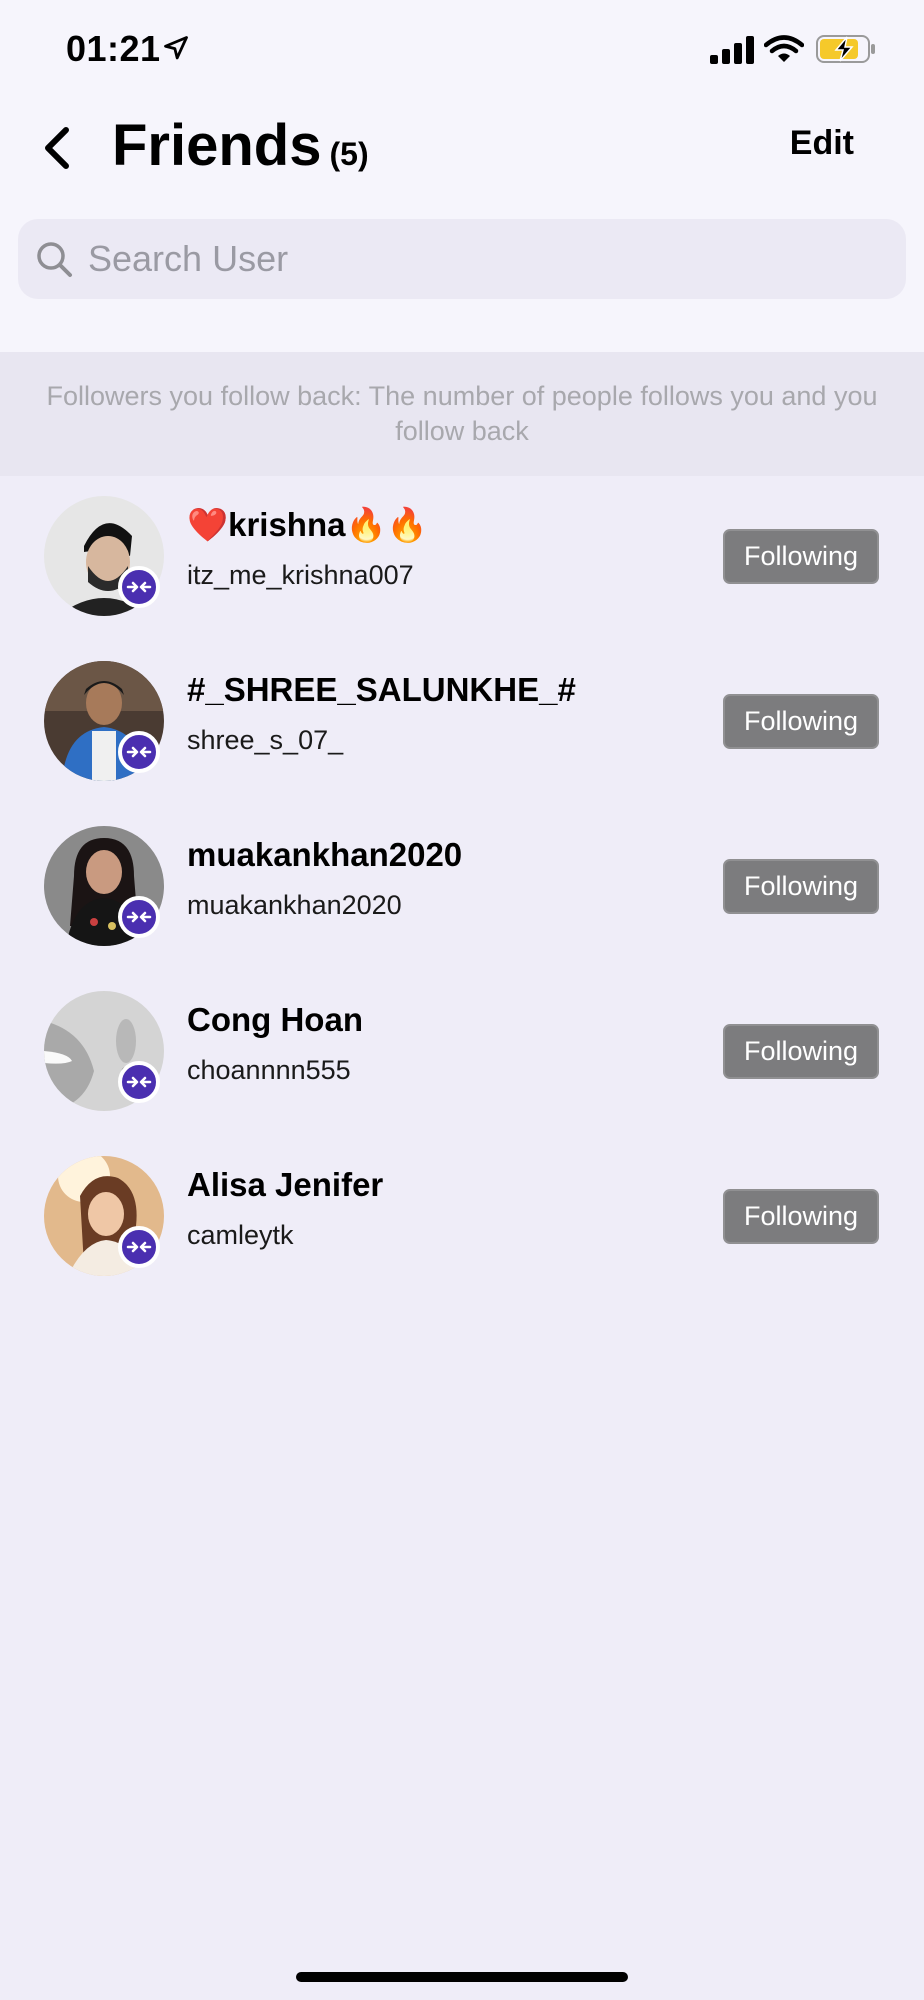  I want to click on home-indicator, so click(462, 1977).